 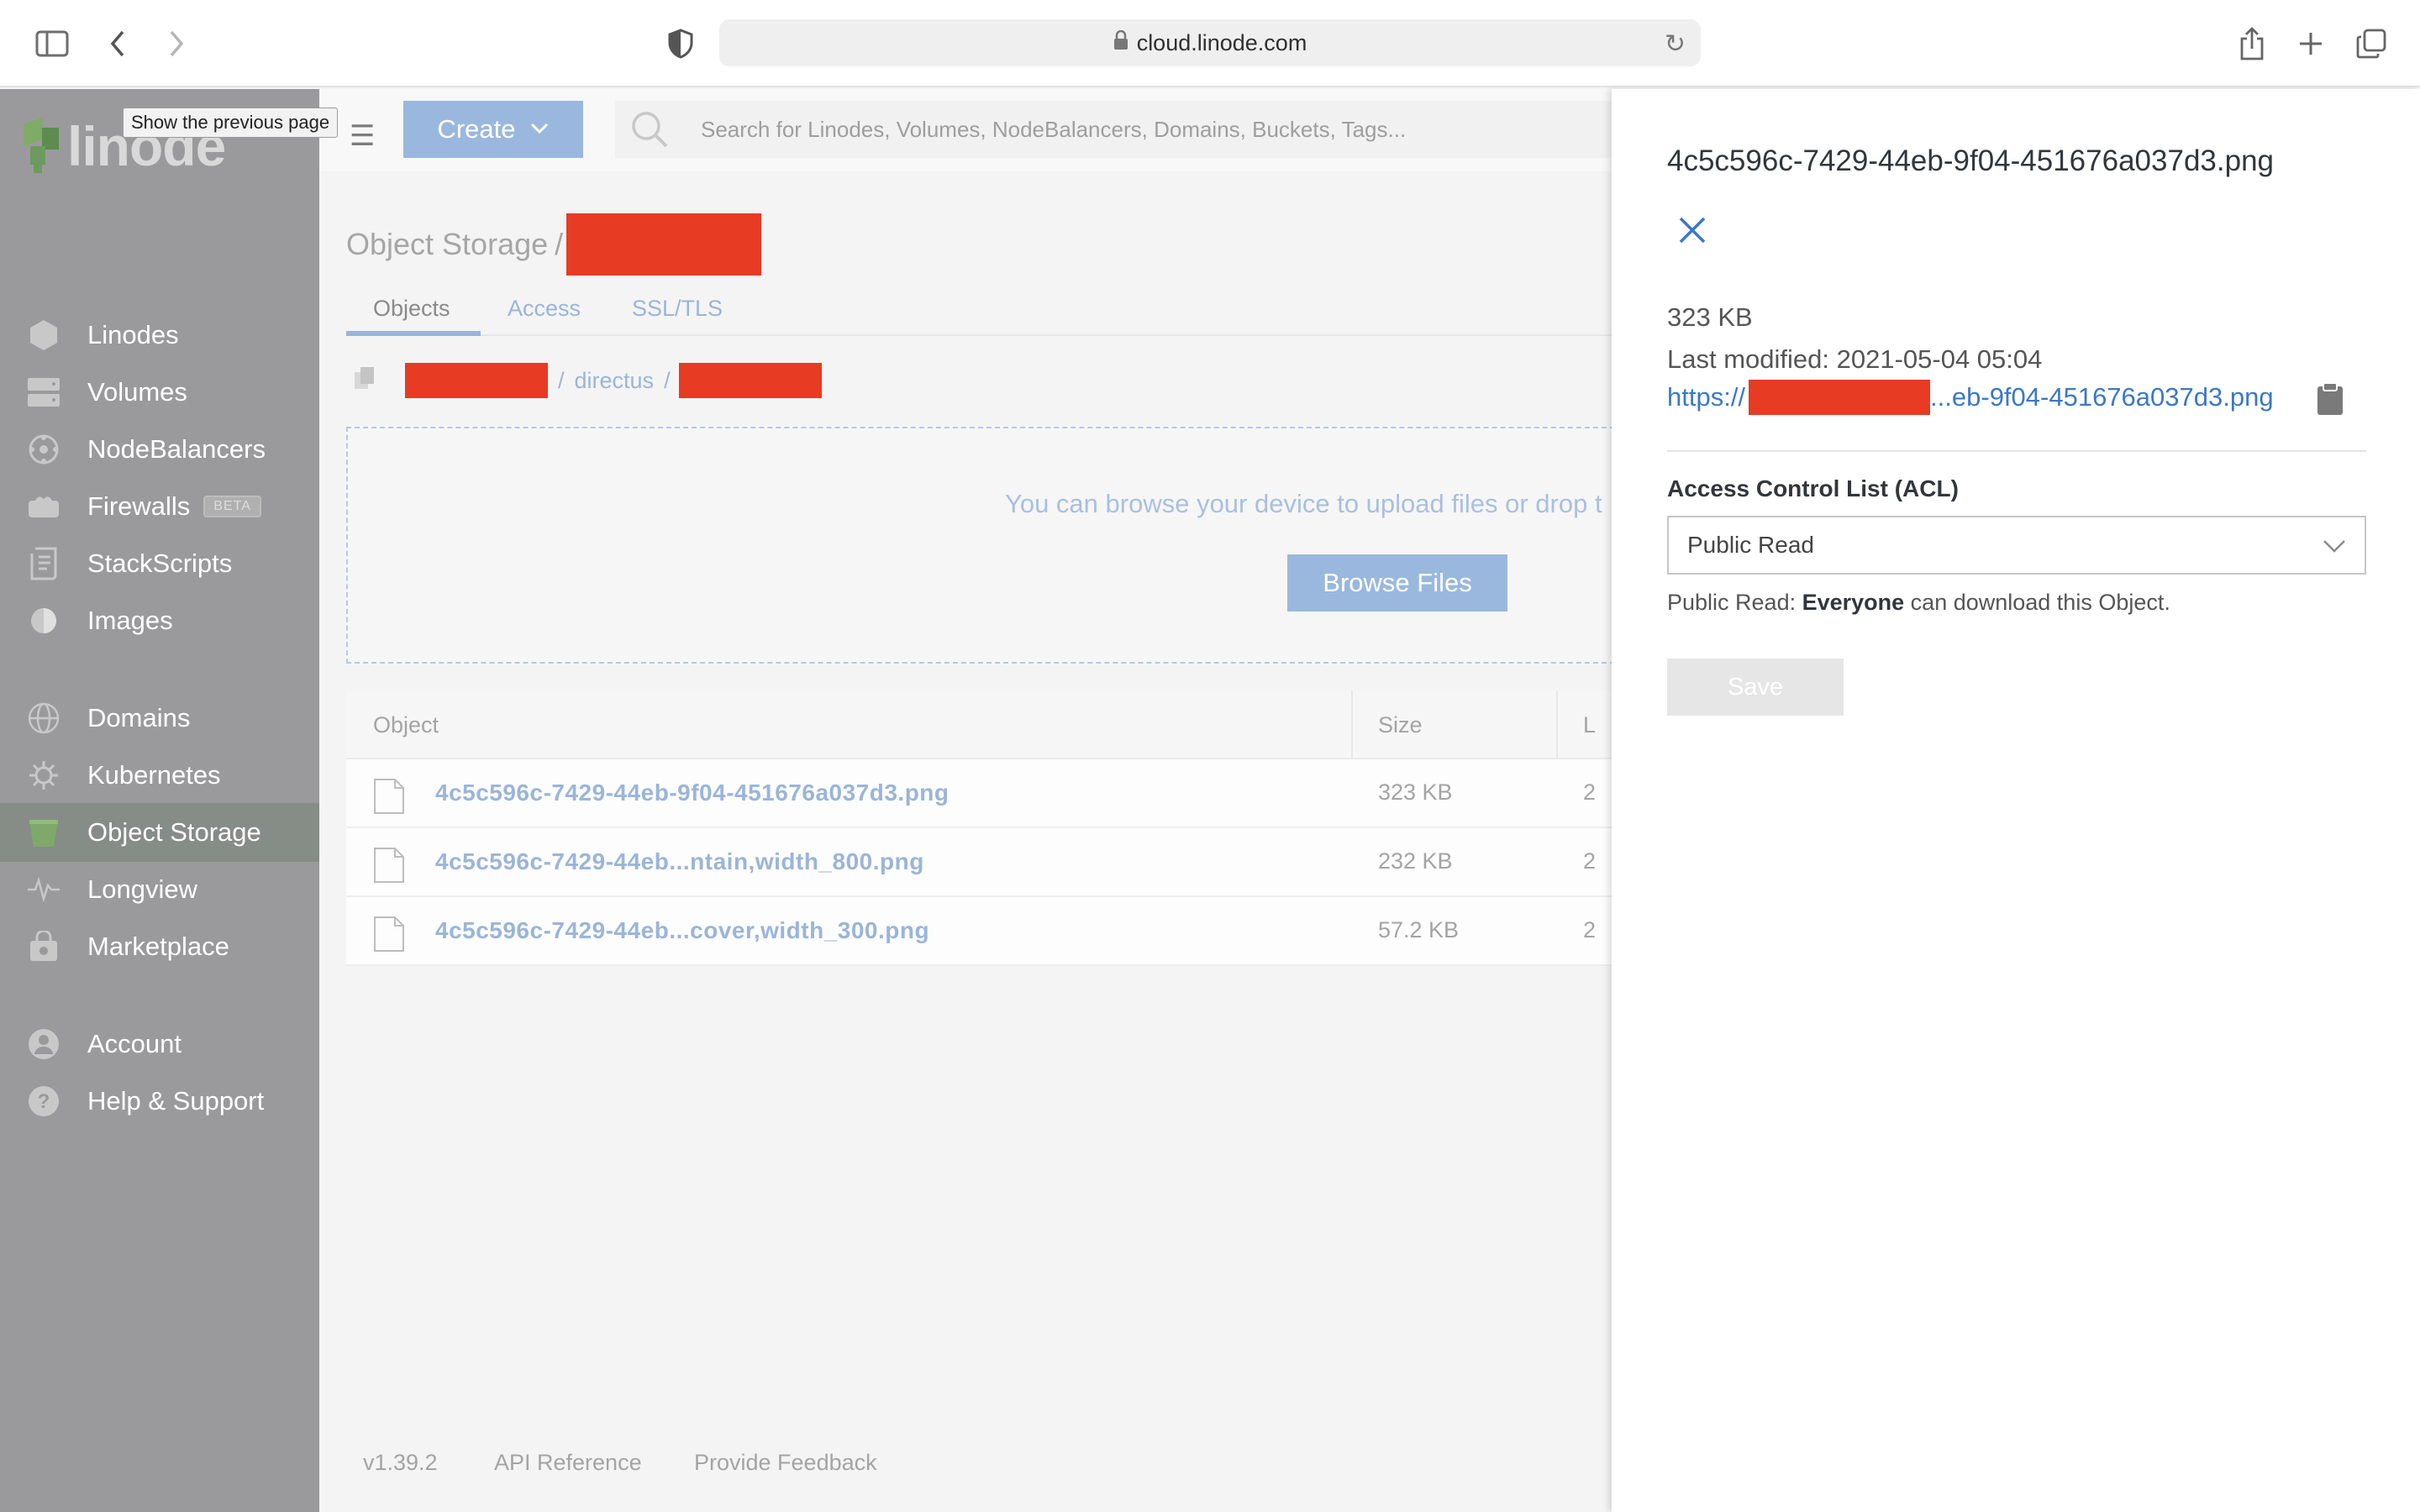 I want to click on breadcrumb-root: Object Storage, so click(x=447, y=244).